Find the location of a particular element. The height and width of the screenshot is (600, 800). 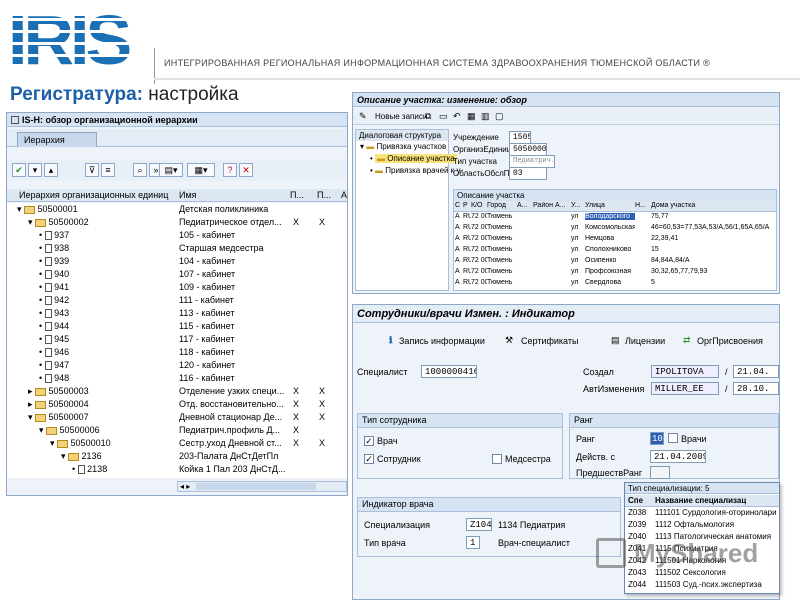

org-hscroll: ◂ ▸ is located at coordinates (262, 486).